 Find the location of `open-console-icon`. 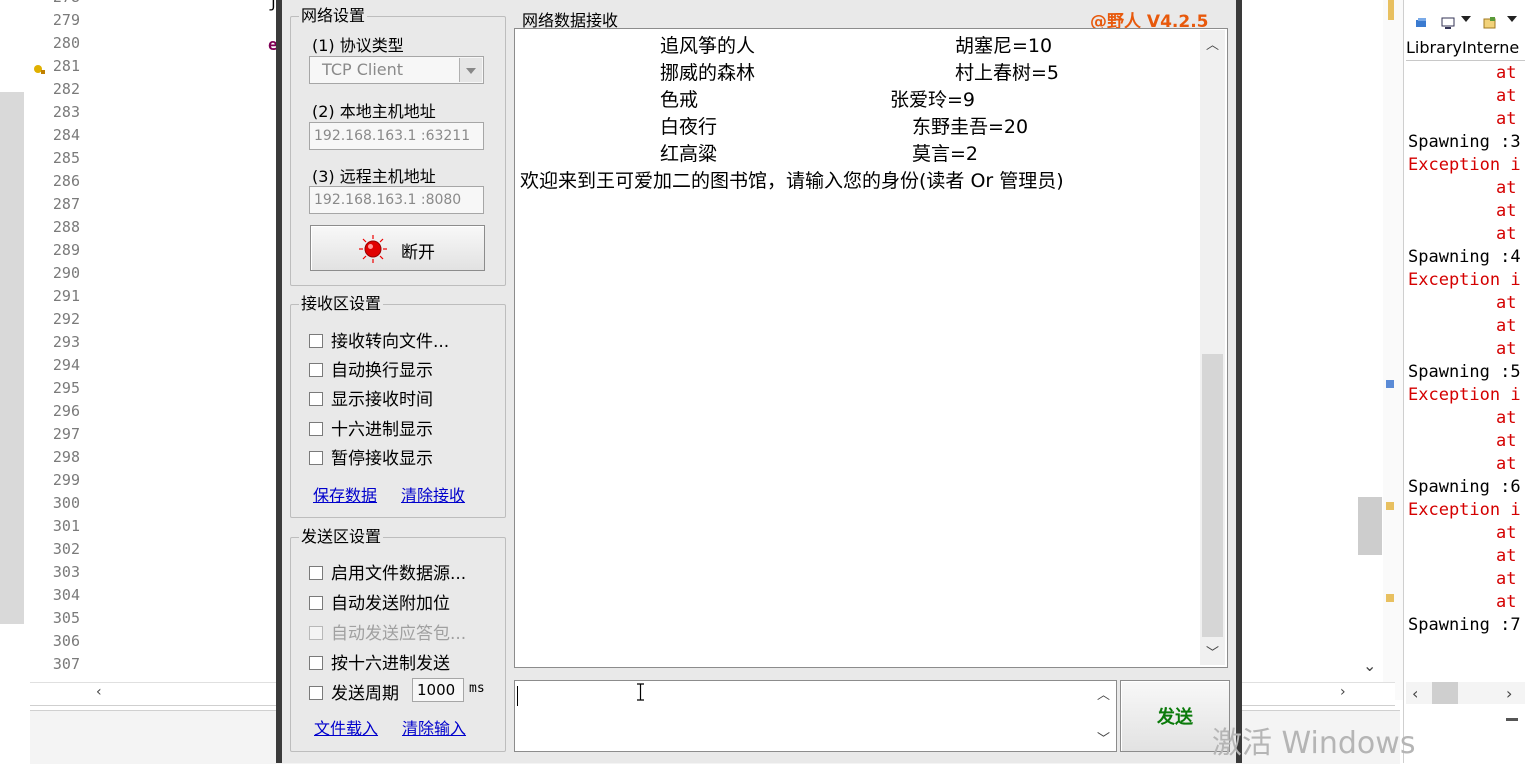

open-console-icon is located at coordinates (1490, 21).